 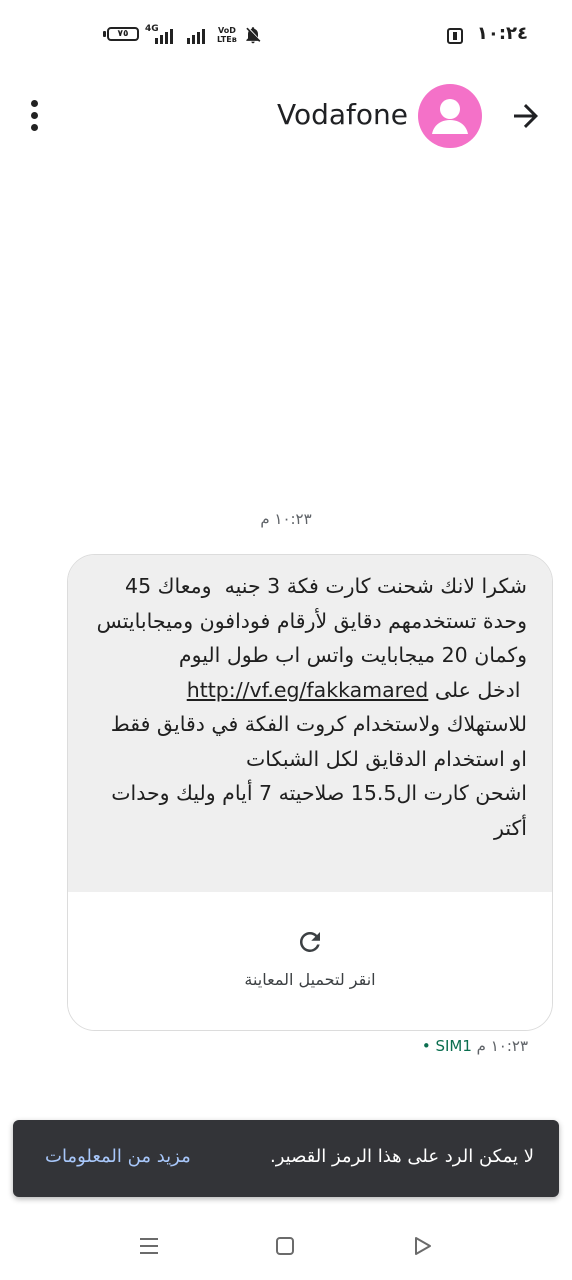 I want to click on navigation-bar, so click(x=286, y=1245).